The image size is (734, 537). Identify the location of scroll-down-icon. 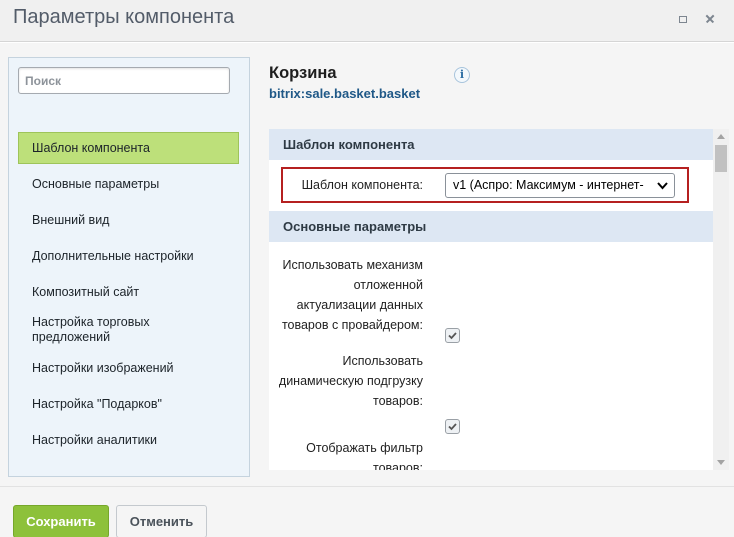
(721, 462).